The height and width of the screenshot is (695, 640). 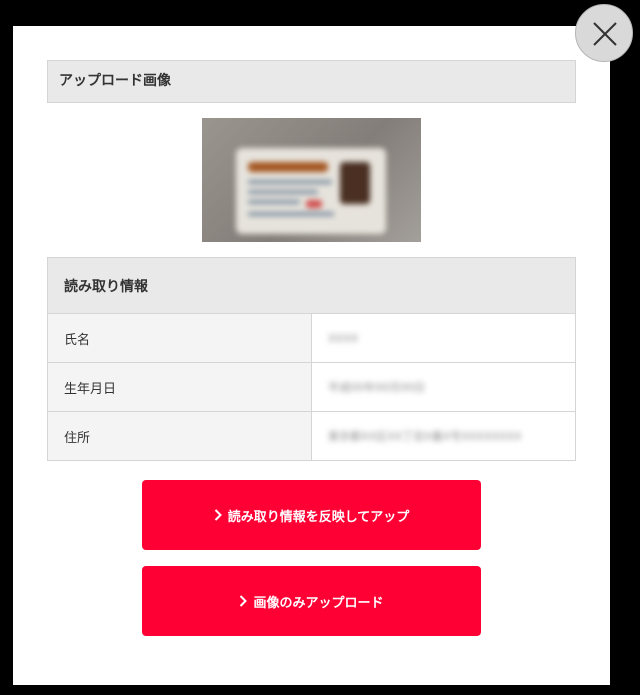 What do you see at coordinates (425, 436) in the screenshot?
I see `address-value: 東京都XX区XX丁目X番X号XXXXXXXX` at bounding box center [425, 436].